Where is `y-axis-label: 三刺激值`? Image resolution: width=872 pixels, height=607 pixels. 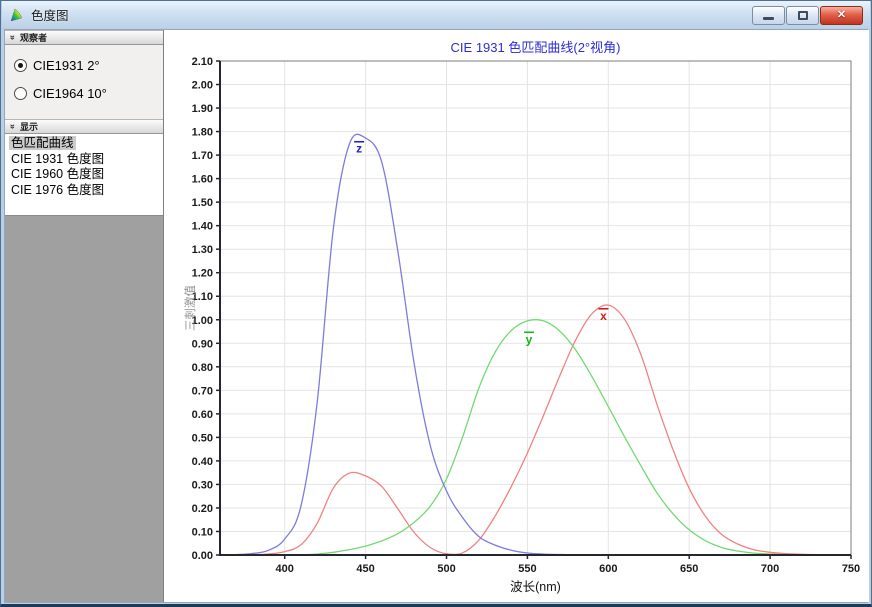 y-axis-label: 三刺激值 is located at coordinates (190, 308).